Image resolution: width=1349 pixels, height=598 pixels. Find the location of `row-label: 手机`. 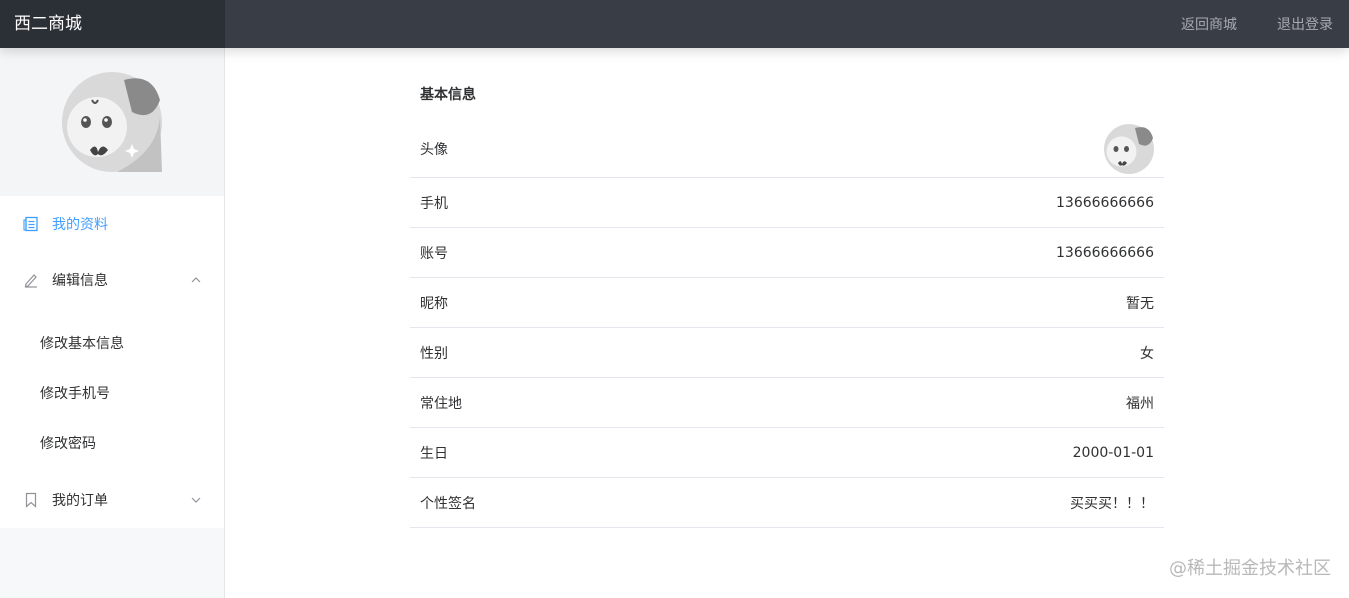

row-label: 手机 is located at coordinates (434, 203).